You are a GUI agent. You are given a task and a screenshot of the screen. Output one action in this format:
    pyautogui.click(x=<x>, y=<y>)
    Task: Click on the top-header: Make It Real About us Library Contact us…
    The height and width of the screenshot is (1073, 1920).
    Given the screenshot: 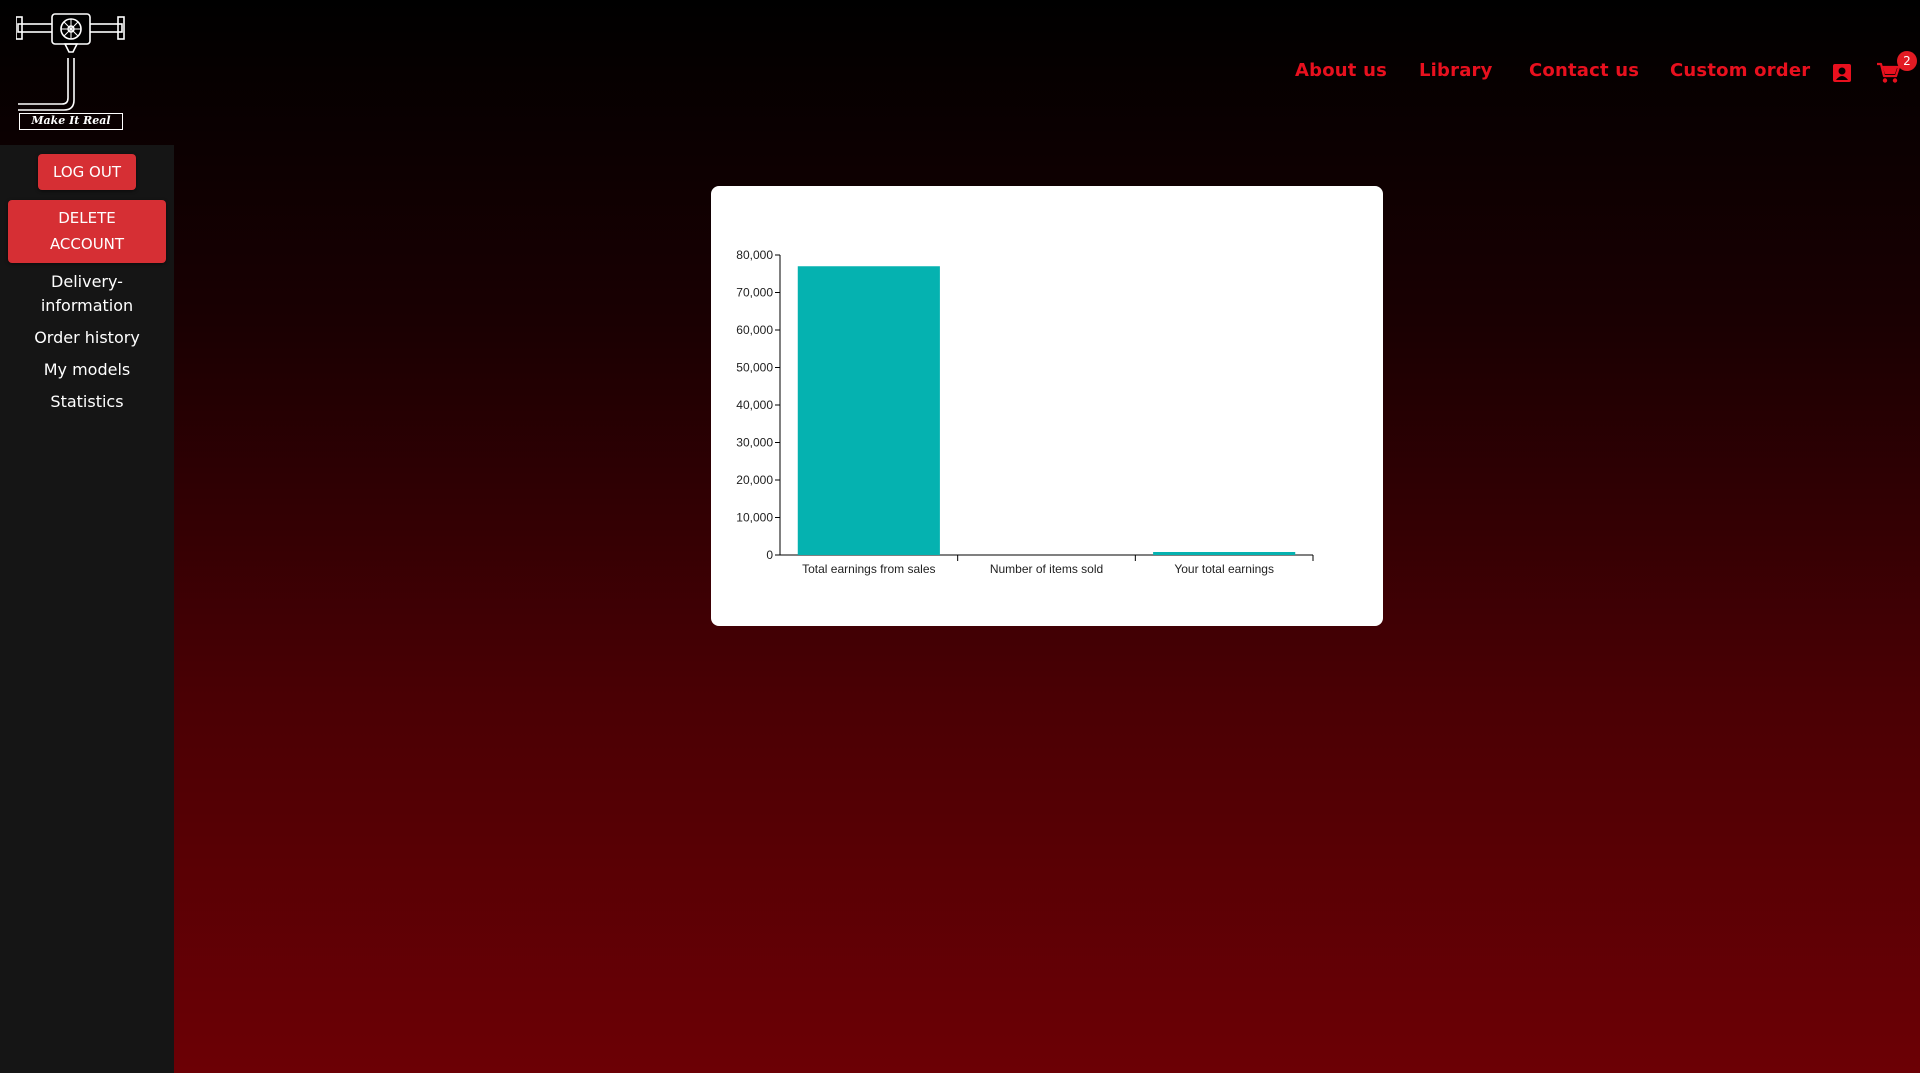 What is the action you would take?
    pyautogui.click(x=960, y=72)
    